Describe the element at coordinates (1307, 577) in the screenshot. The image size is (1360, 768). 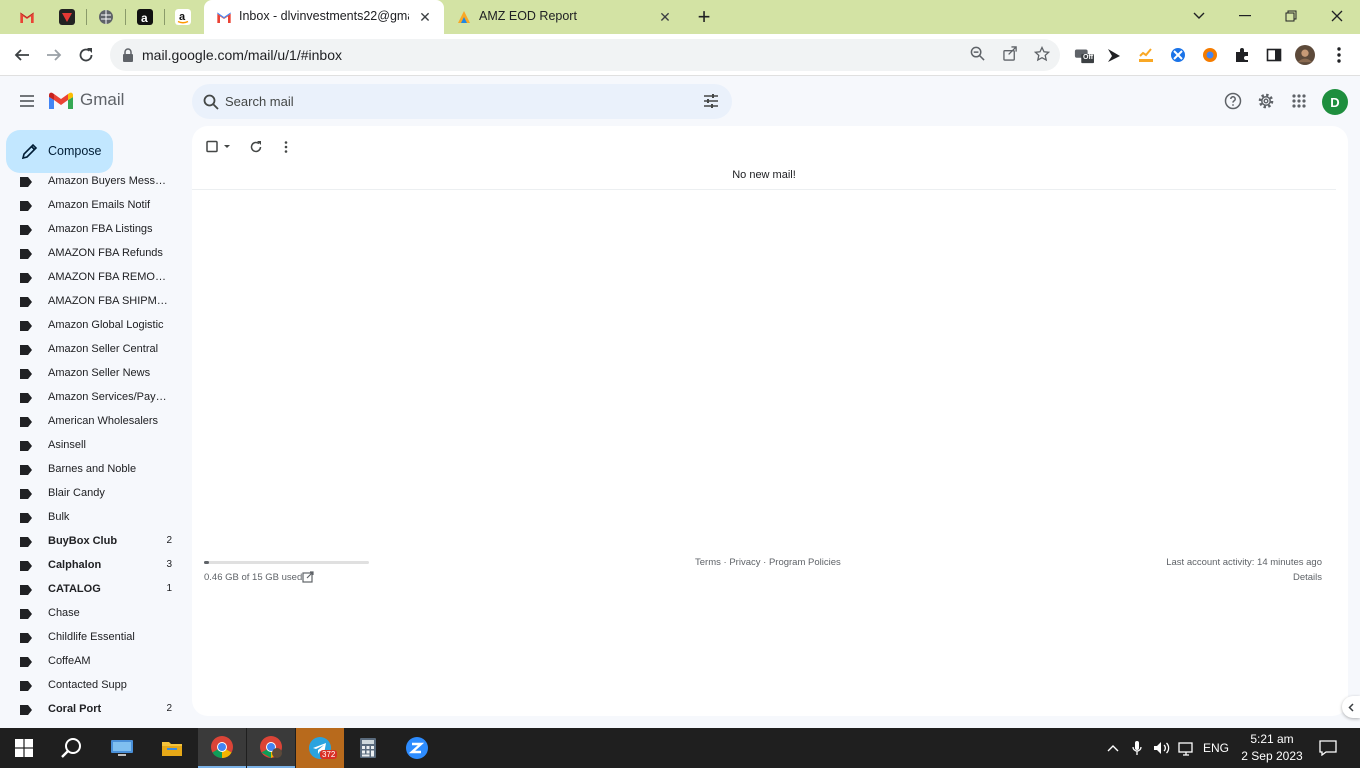
I see `details-link: Details` at that location.